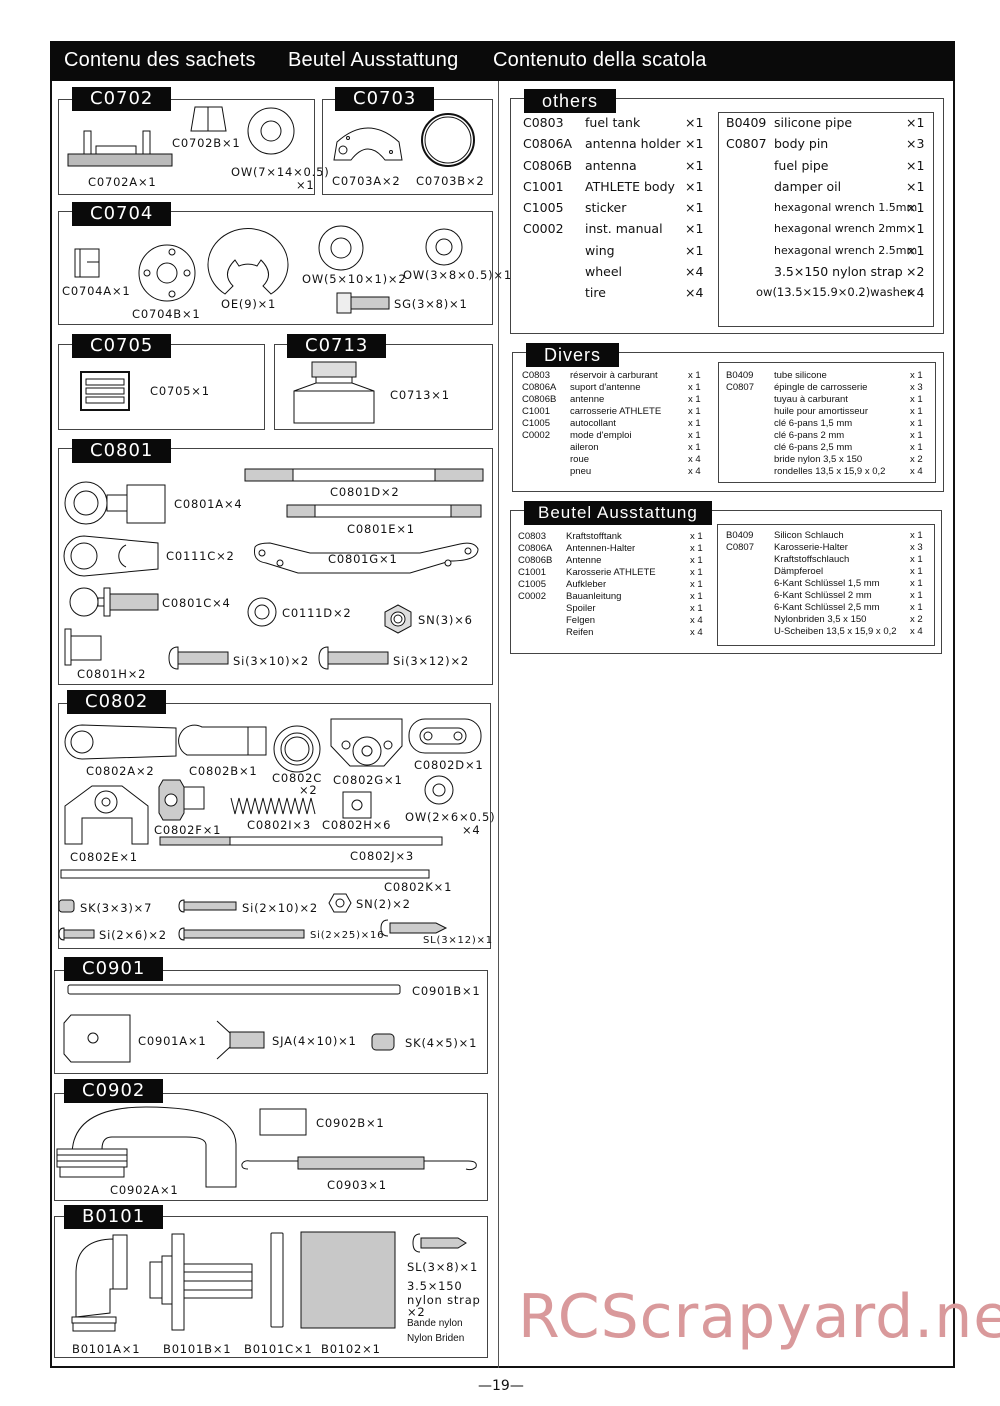 Image resolution: width=1000 pixels, height=1406 pixels. Describe the element at coordinates (827, 620) in the screenshot. I see `list-item: Nylonbriden 3,5 x 150 x 2` at that location.